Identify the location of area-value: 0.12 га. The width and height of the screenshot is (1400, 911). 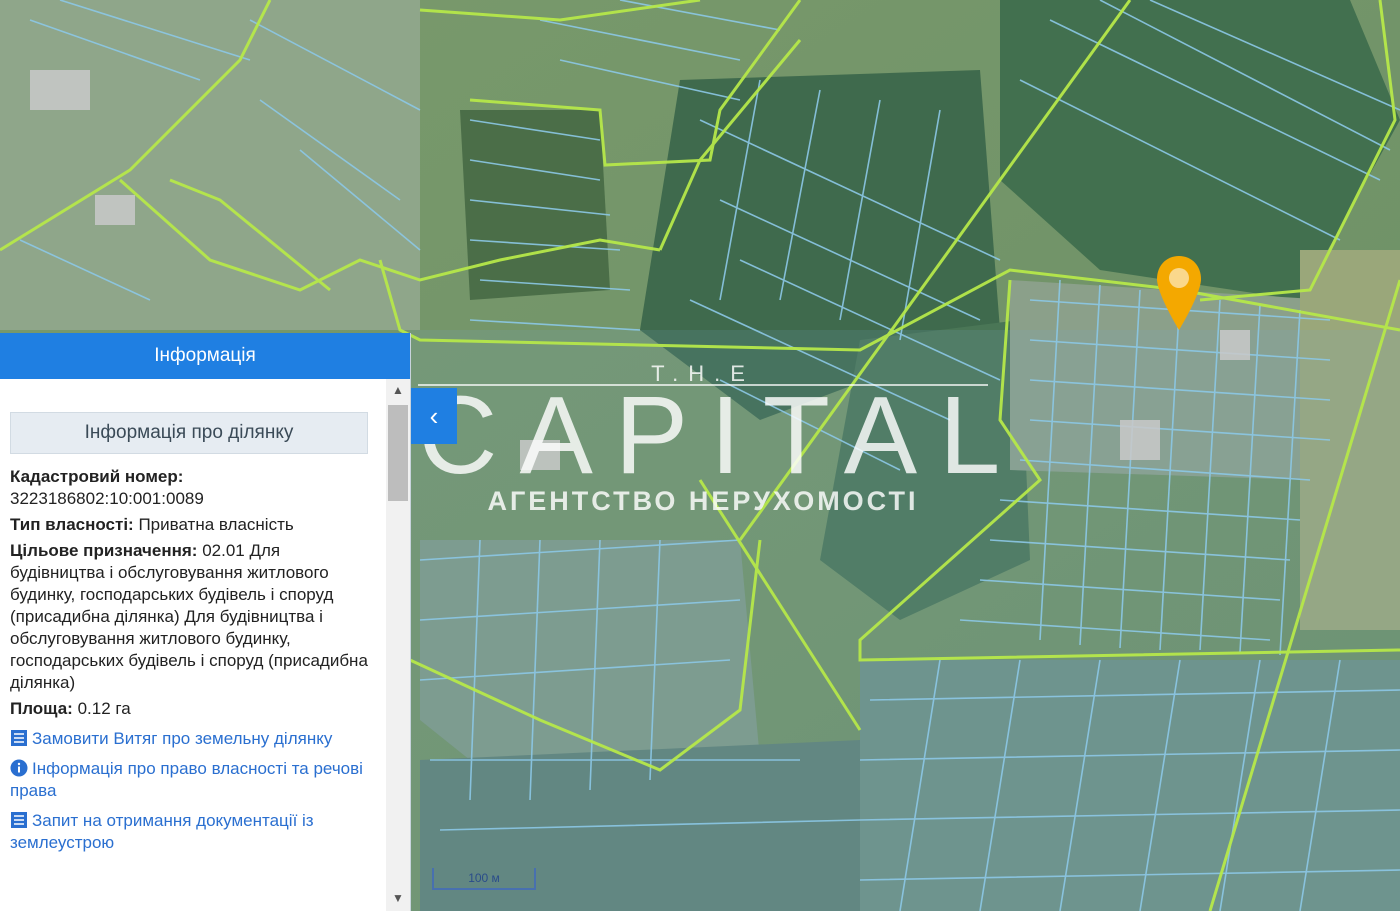
(104, 708).